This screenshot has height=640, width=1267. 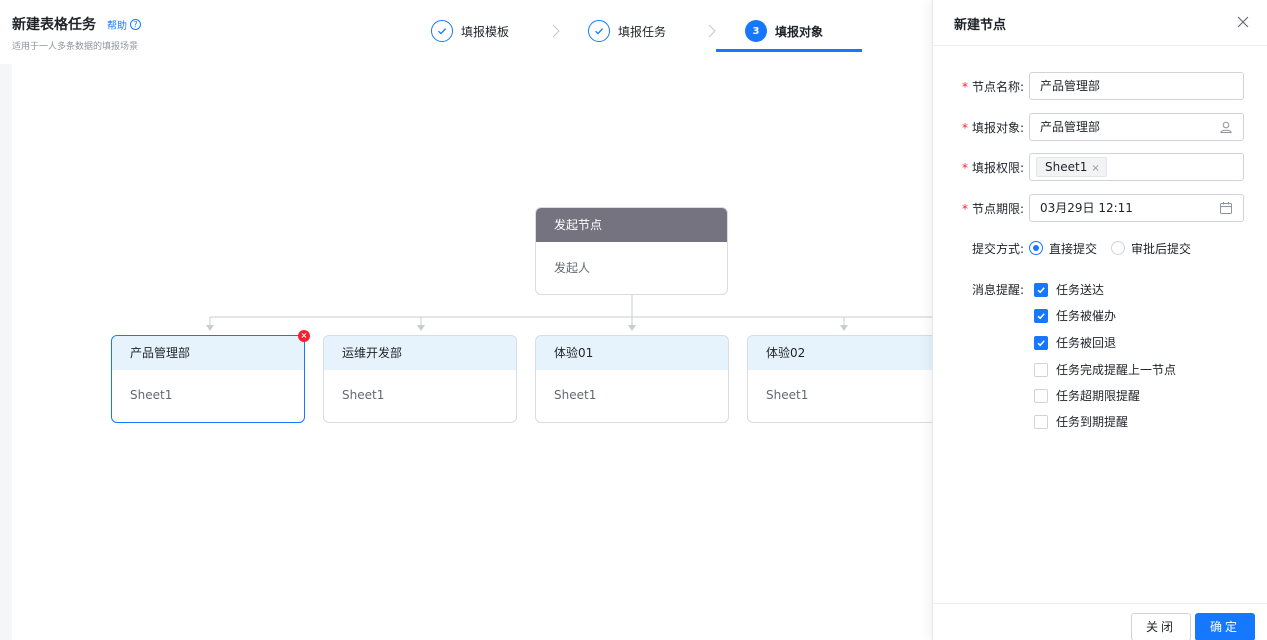 I want to click on confirm-button: 确定, so click(x=1224, y=626).